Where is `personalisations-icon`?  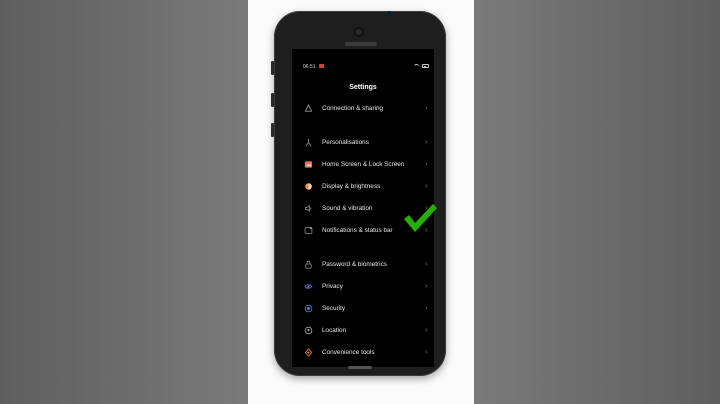
personalisations-icon is located at coordinates (308, 142).